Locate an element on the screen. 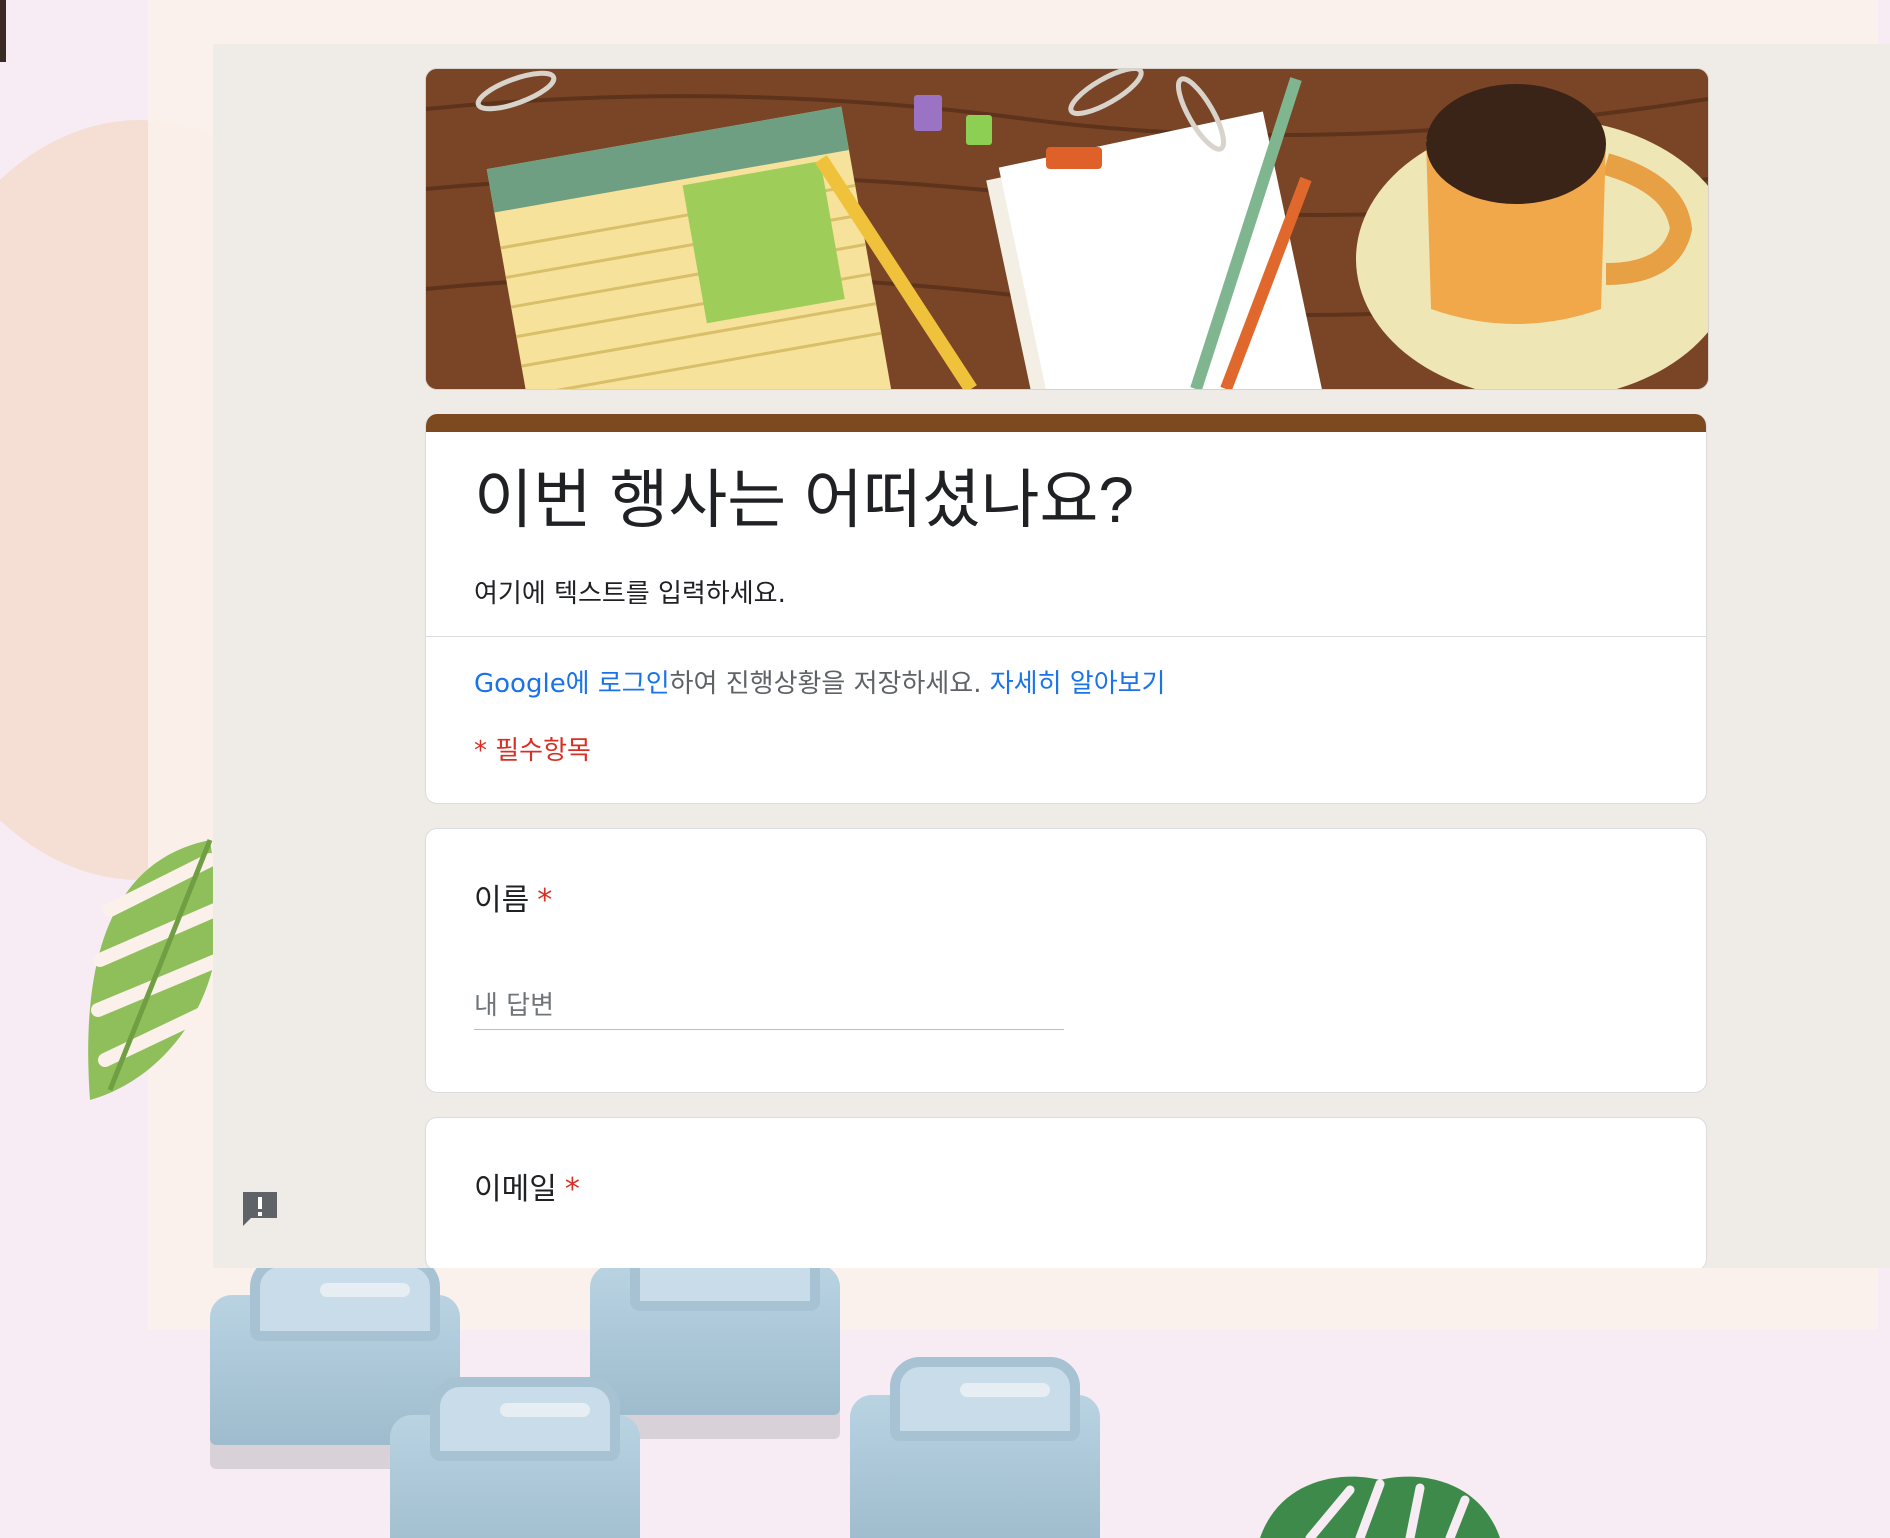 Image resolution: width=1890 pixels, height=1538 pixels. feedback-button is located at coordinates (260, 1209).